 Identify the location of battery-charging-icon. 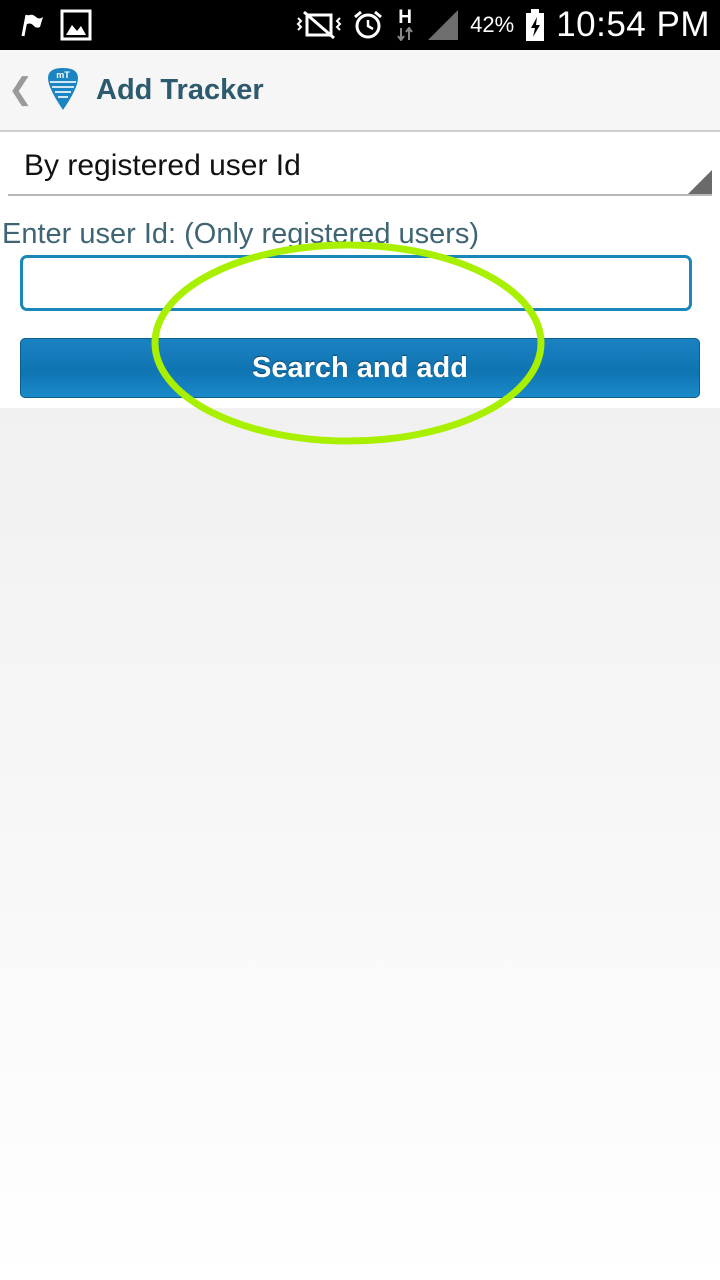
(535, 25).